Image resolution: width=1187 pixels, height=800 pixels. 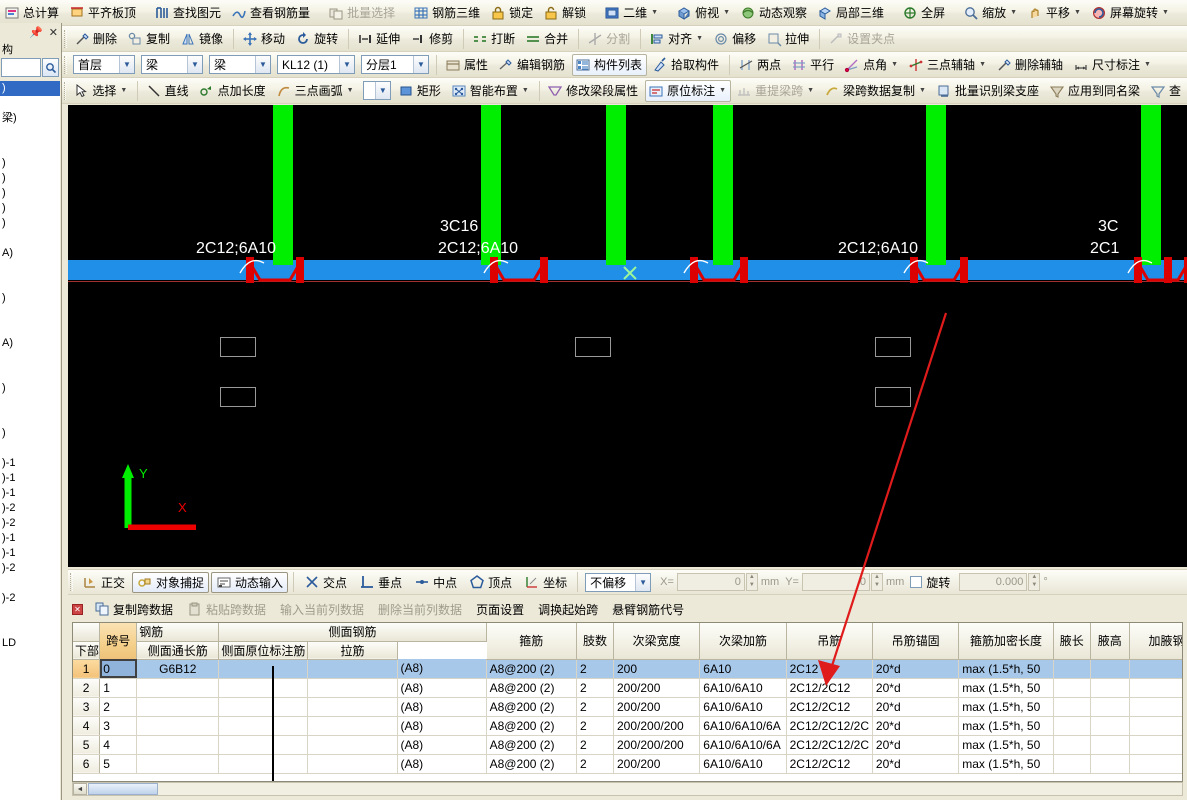 I want to click on three-point-axis-button: 三点辅轴 ▼, so click(x=948, y=65).